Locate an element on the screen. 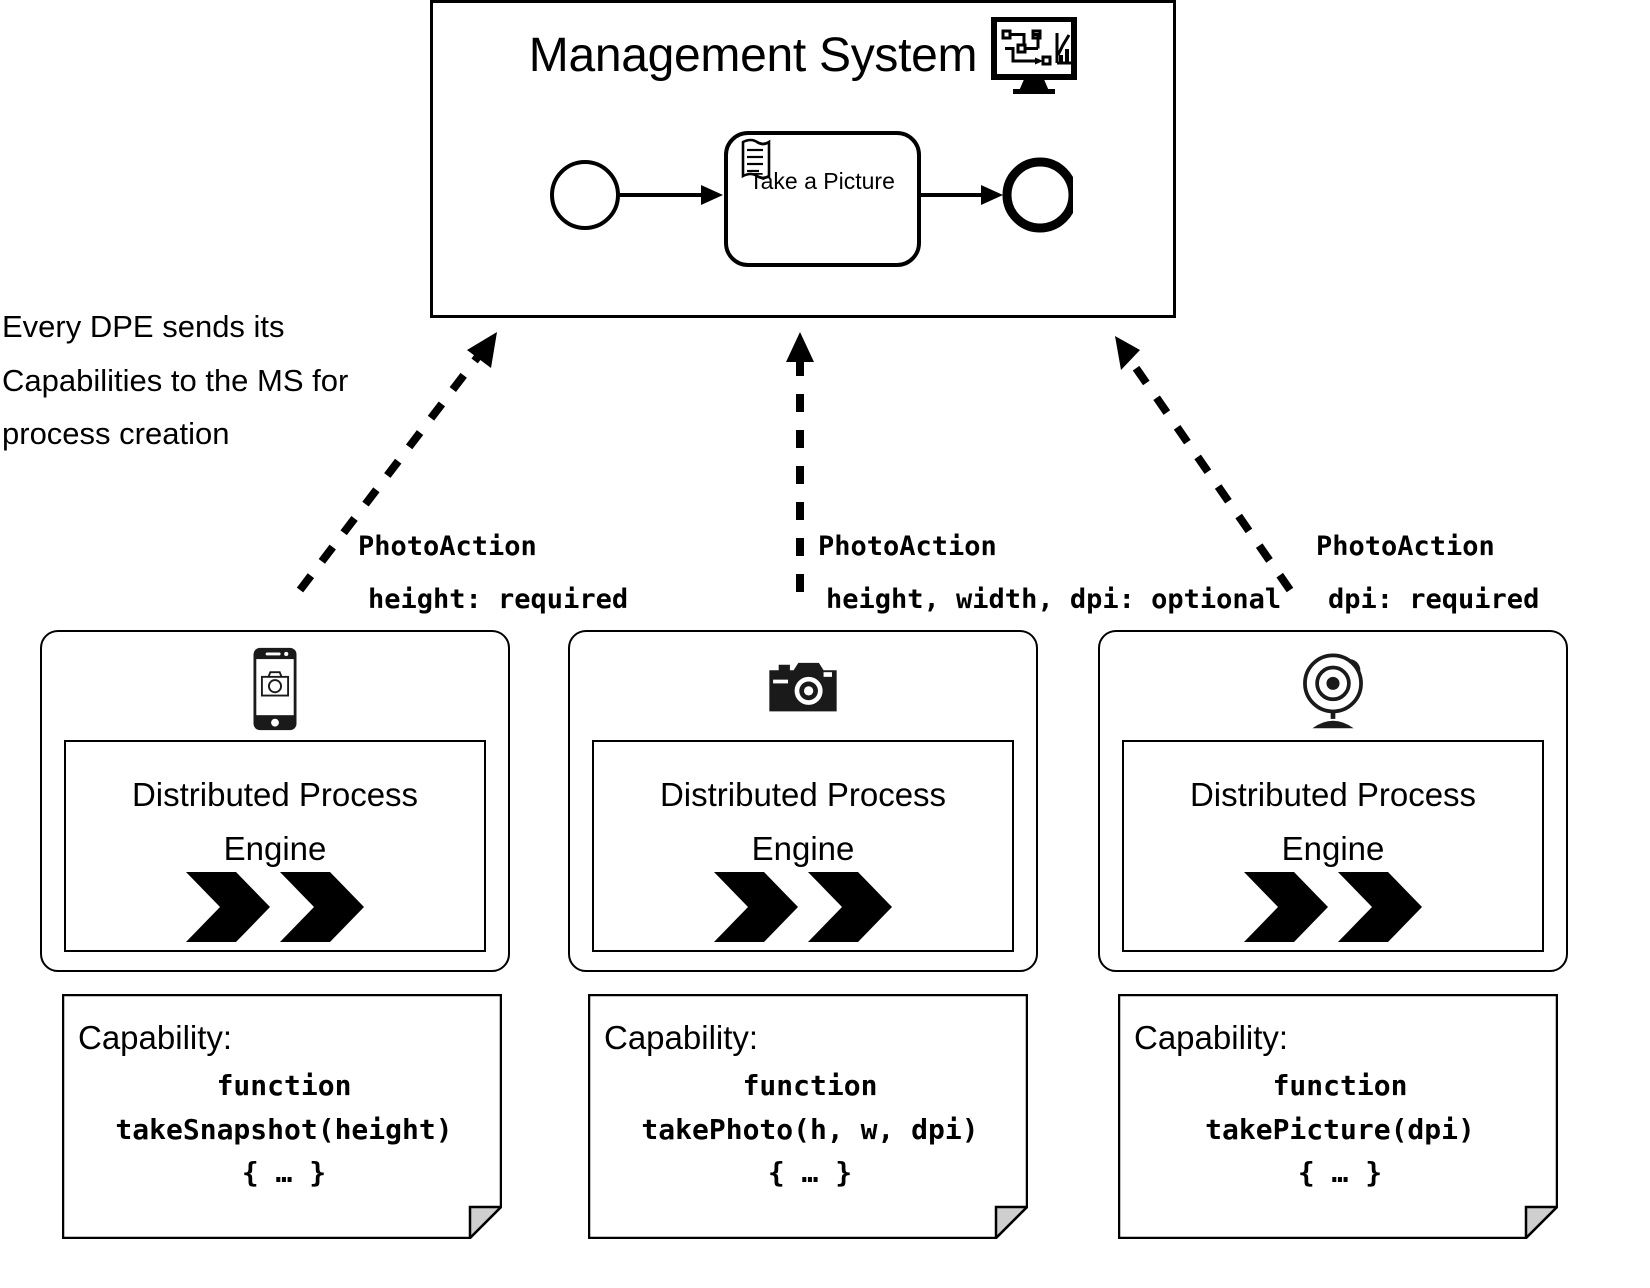 The width and height of the screenshot is (1650, 1288). bpmn-task-label: Take a Picture is located at coordinates (822, 181).